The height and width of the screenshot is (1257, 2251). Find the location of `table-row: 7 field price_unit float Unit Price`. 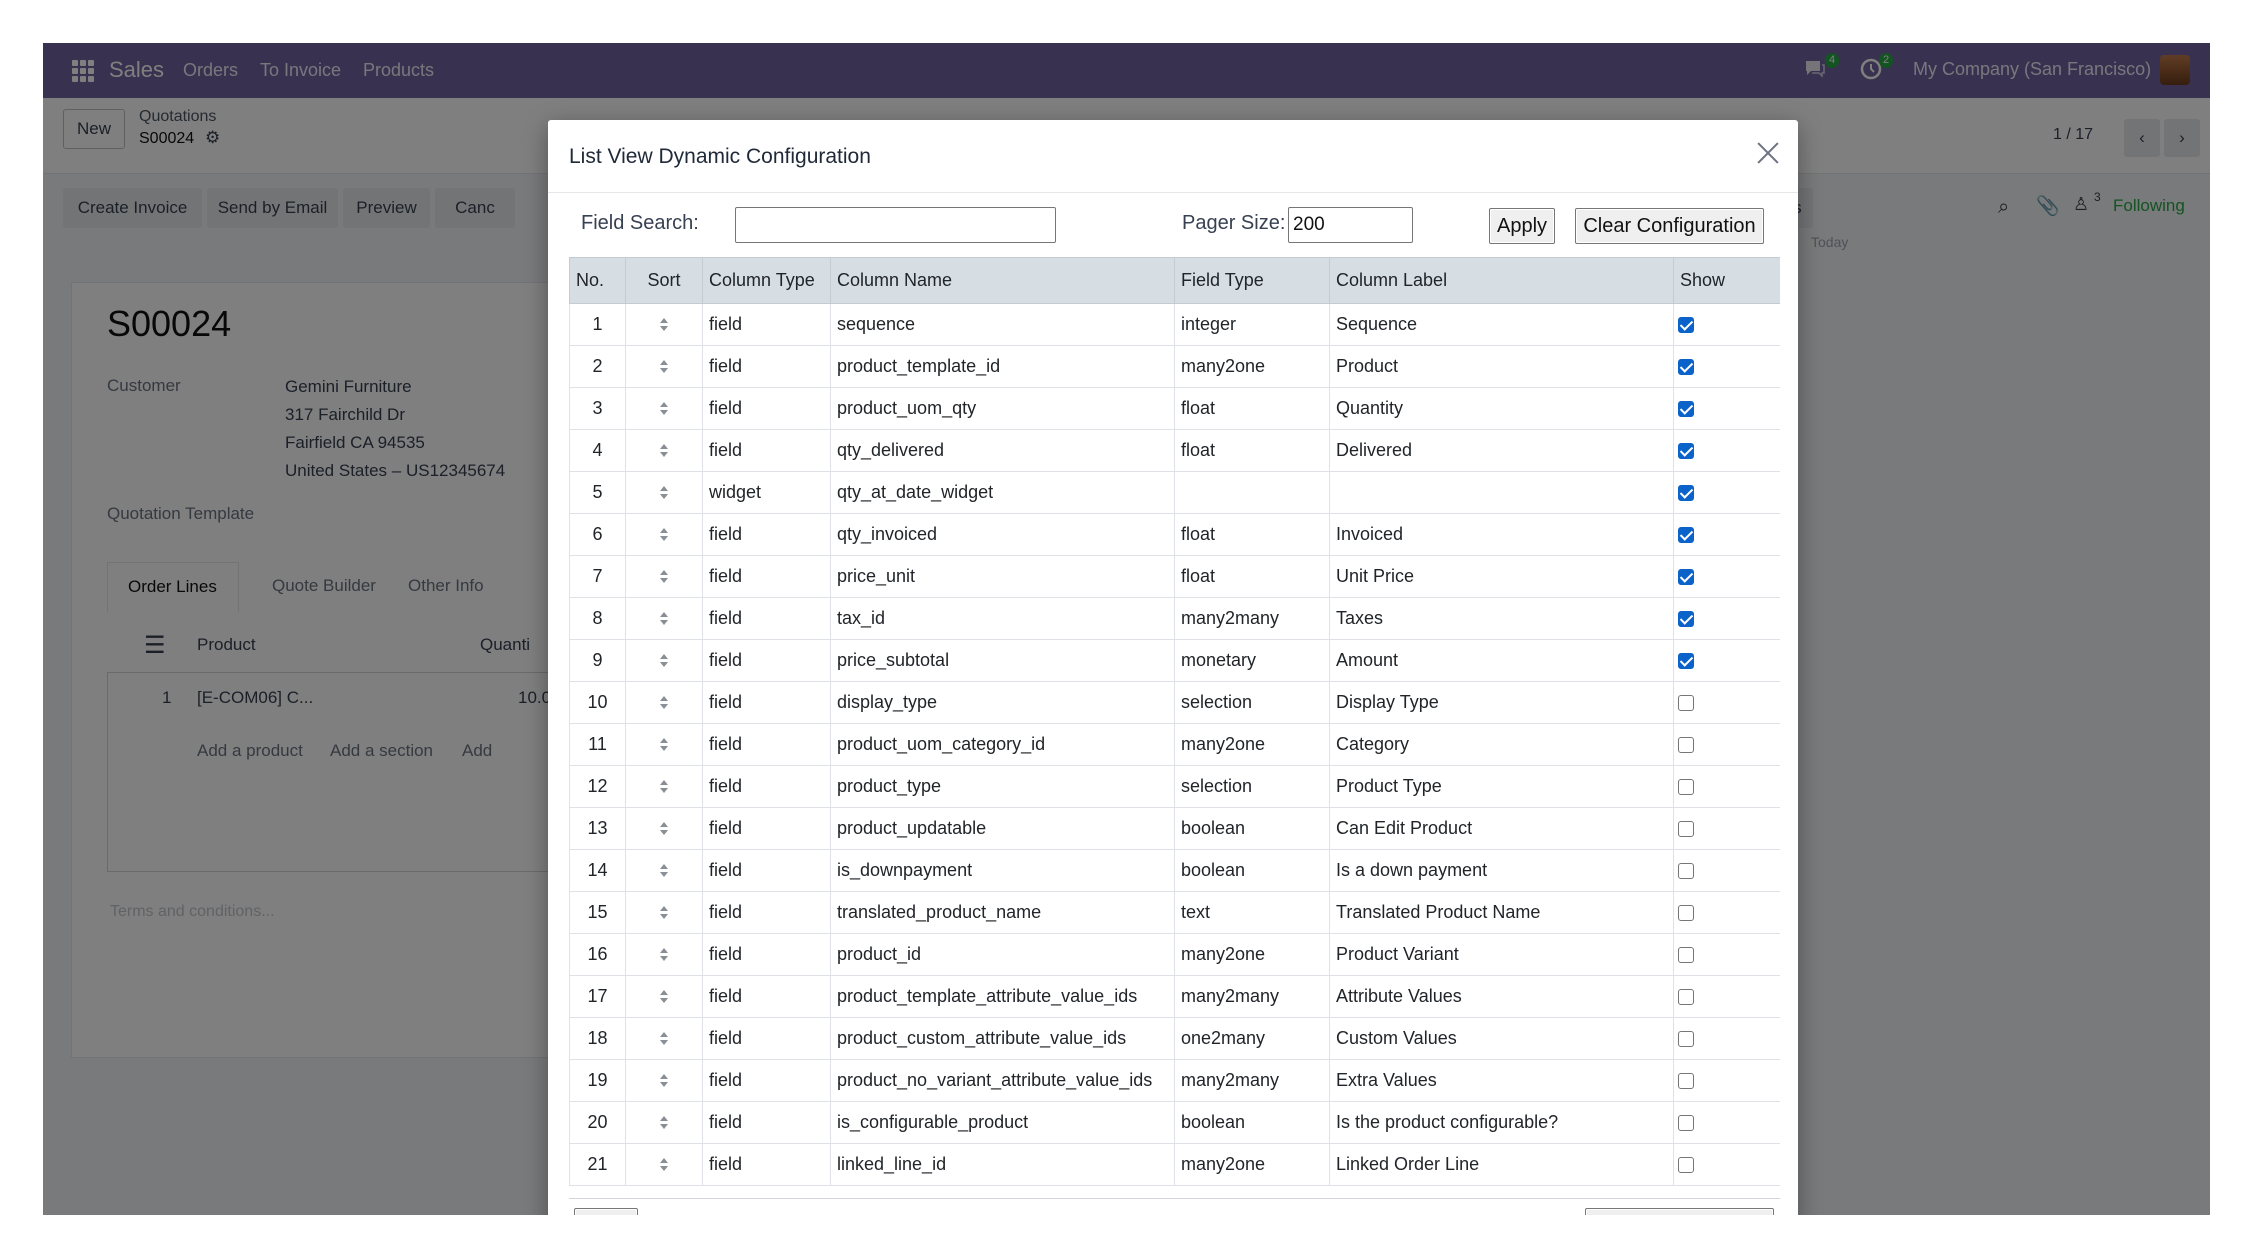

table-row: 7 field price_unit float Unit Price is located at coordinates (1174, 576).